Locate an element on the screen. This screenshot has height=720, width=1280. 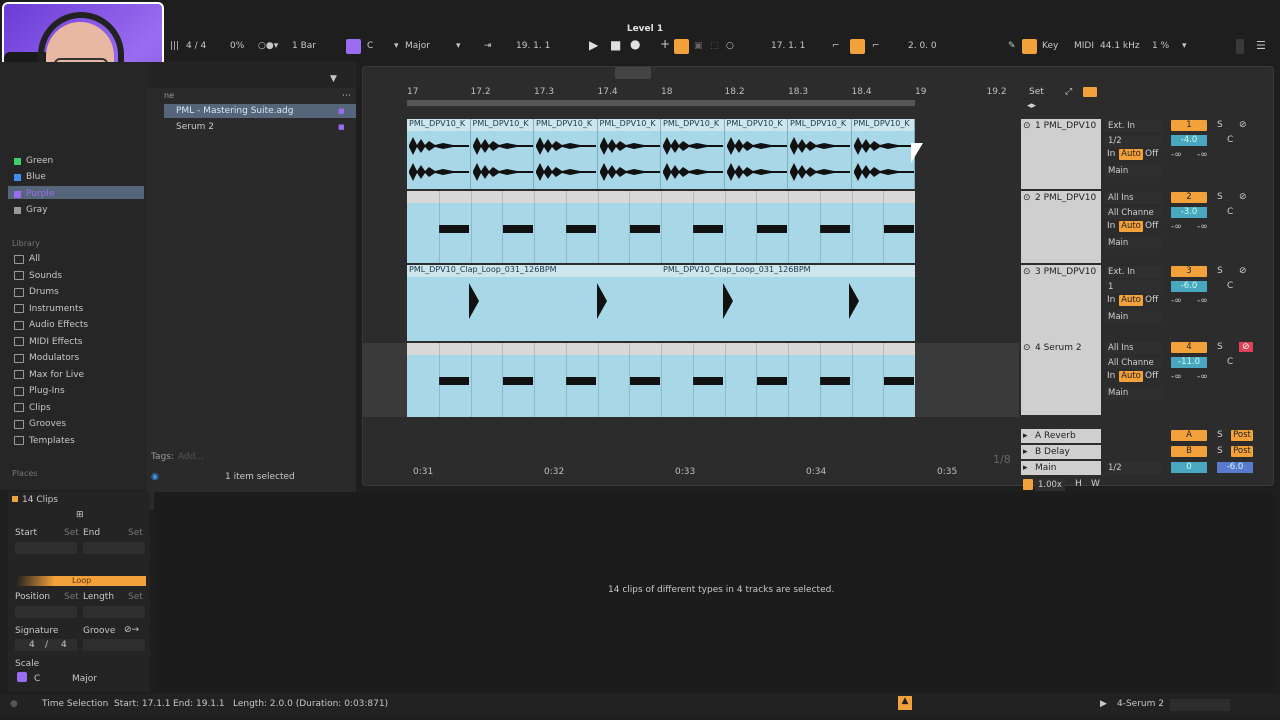
signature-denominator: 4 is located at coordinates (64, 645).